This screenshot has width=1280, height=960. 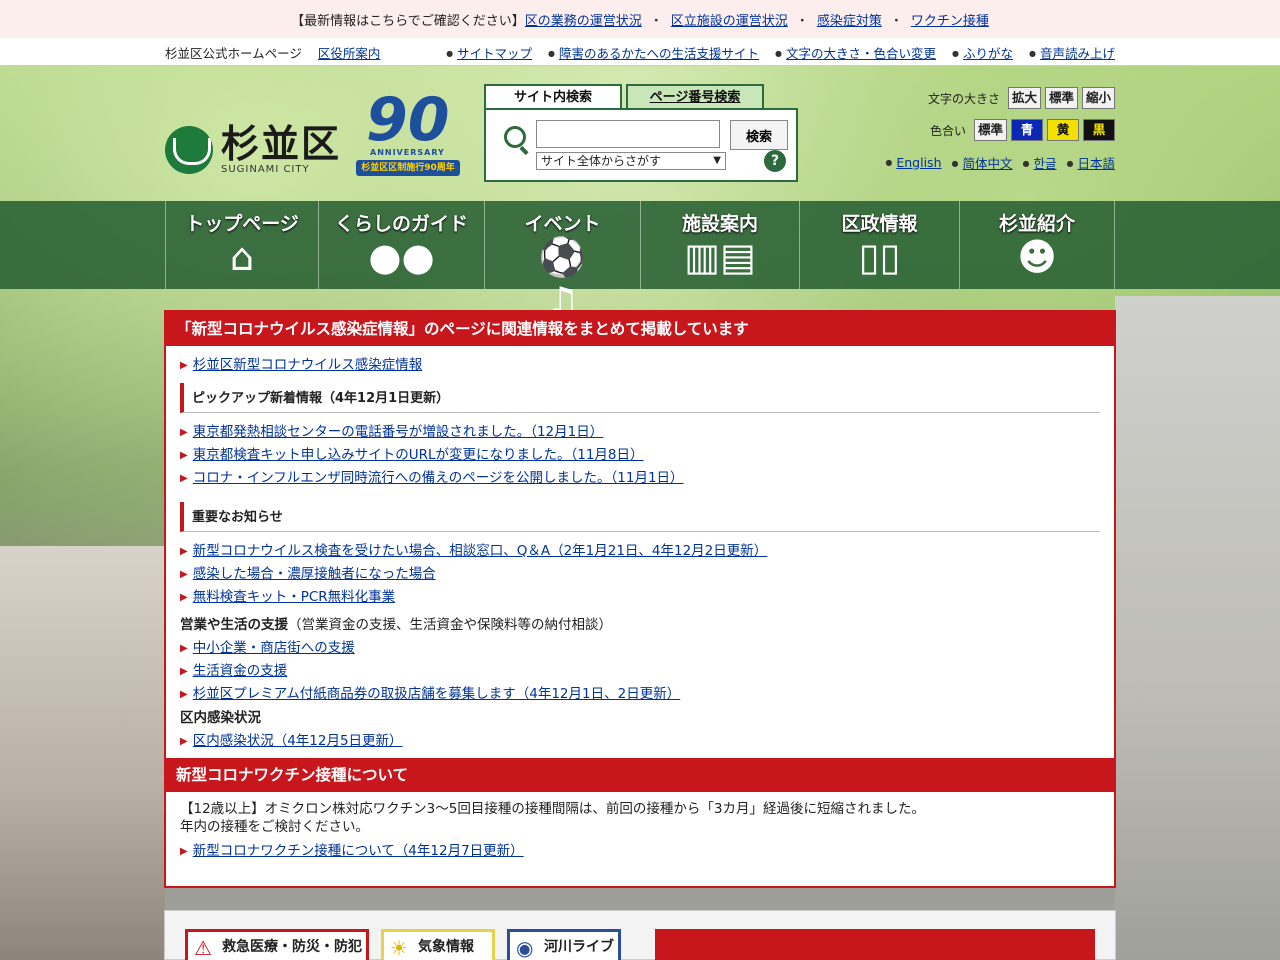 What do you see at coordinates (203, 948) in the screenshot?
I see `warning-icon: ⚠` at bounding box center [203, 948].